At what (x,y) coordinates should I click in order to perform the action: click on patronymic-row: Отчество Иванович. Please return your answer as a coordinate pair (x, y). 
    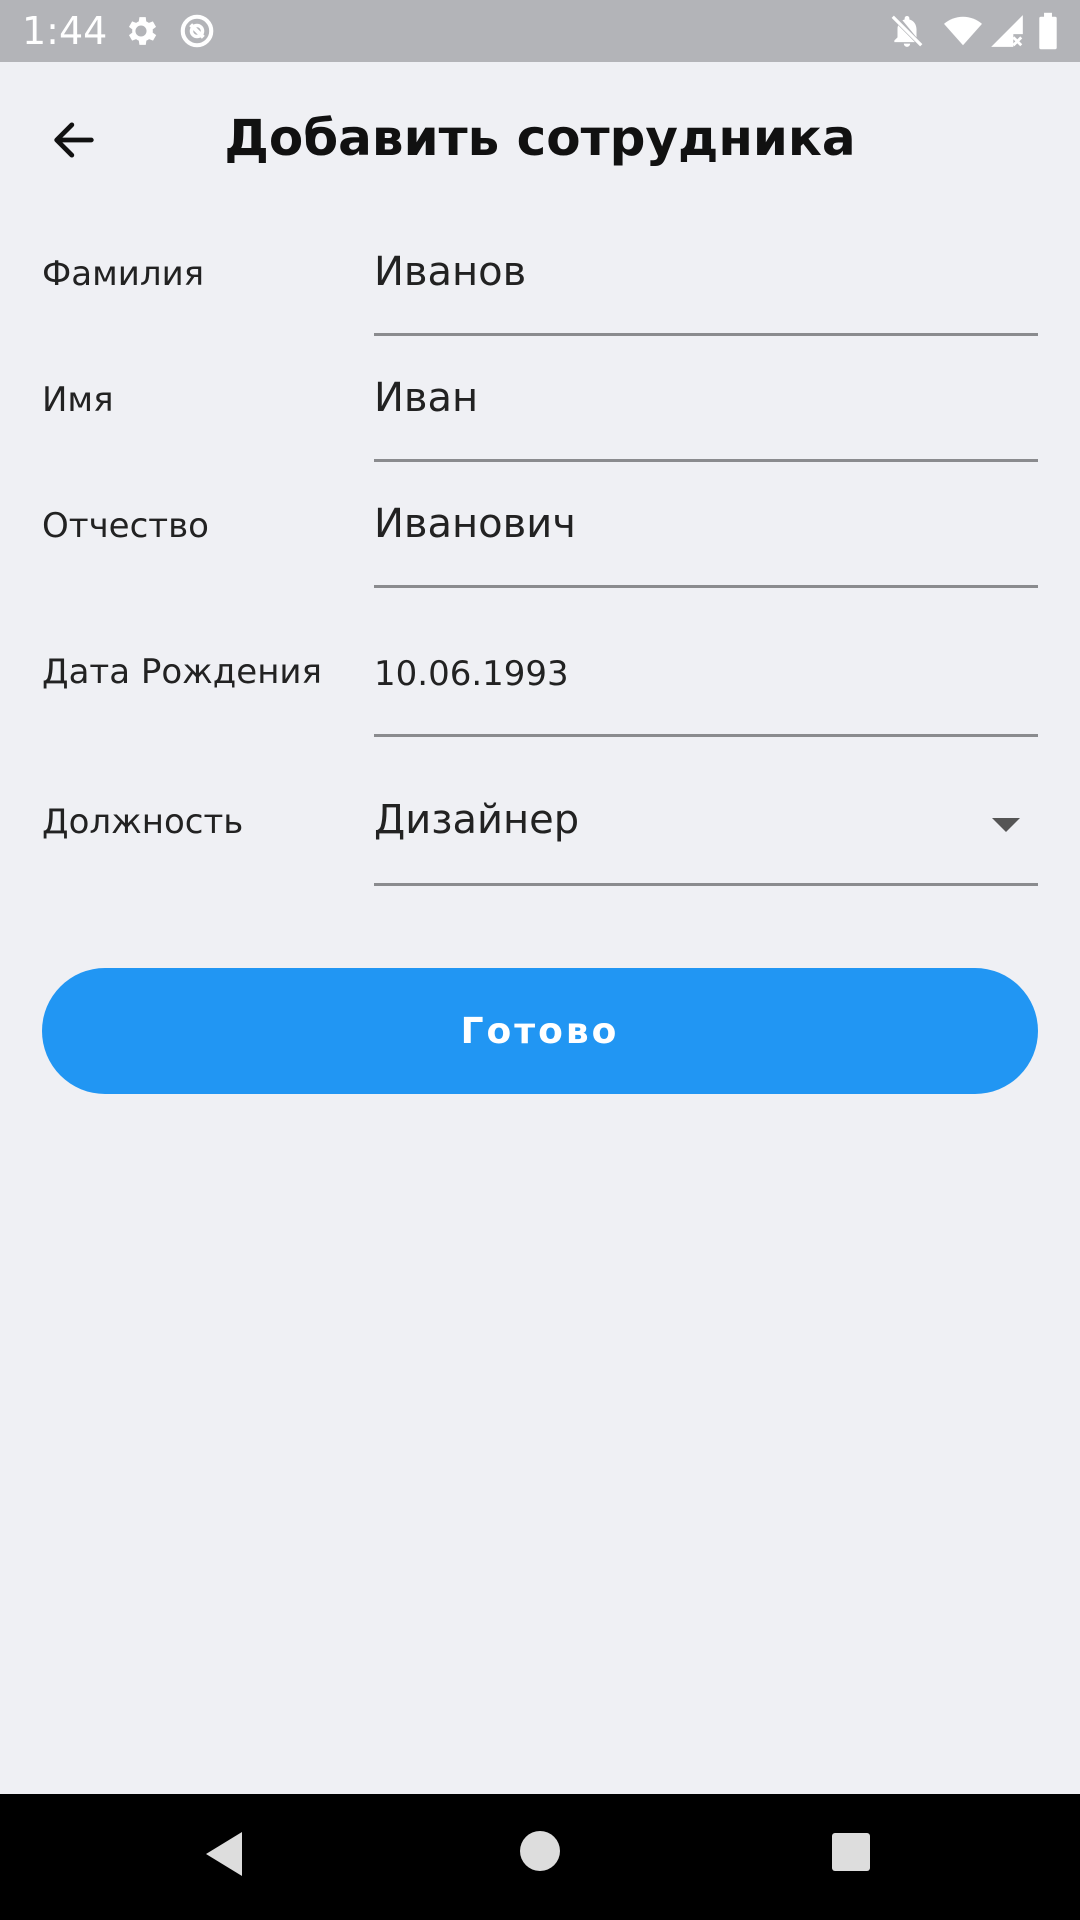
    Looking at the image, I should click on (540, 542).